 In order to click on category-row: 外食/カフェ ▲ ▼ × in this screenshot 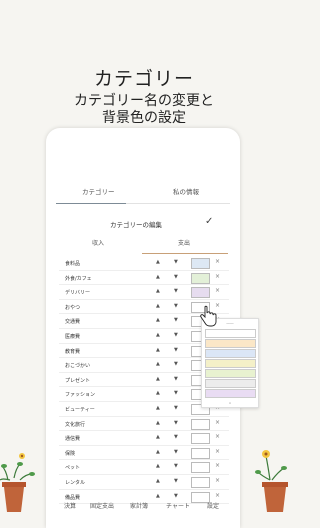, I will do `click(144, 278)`.